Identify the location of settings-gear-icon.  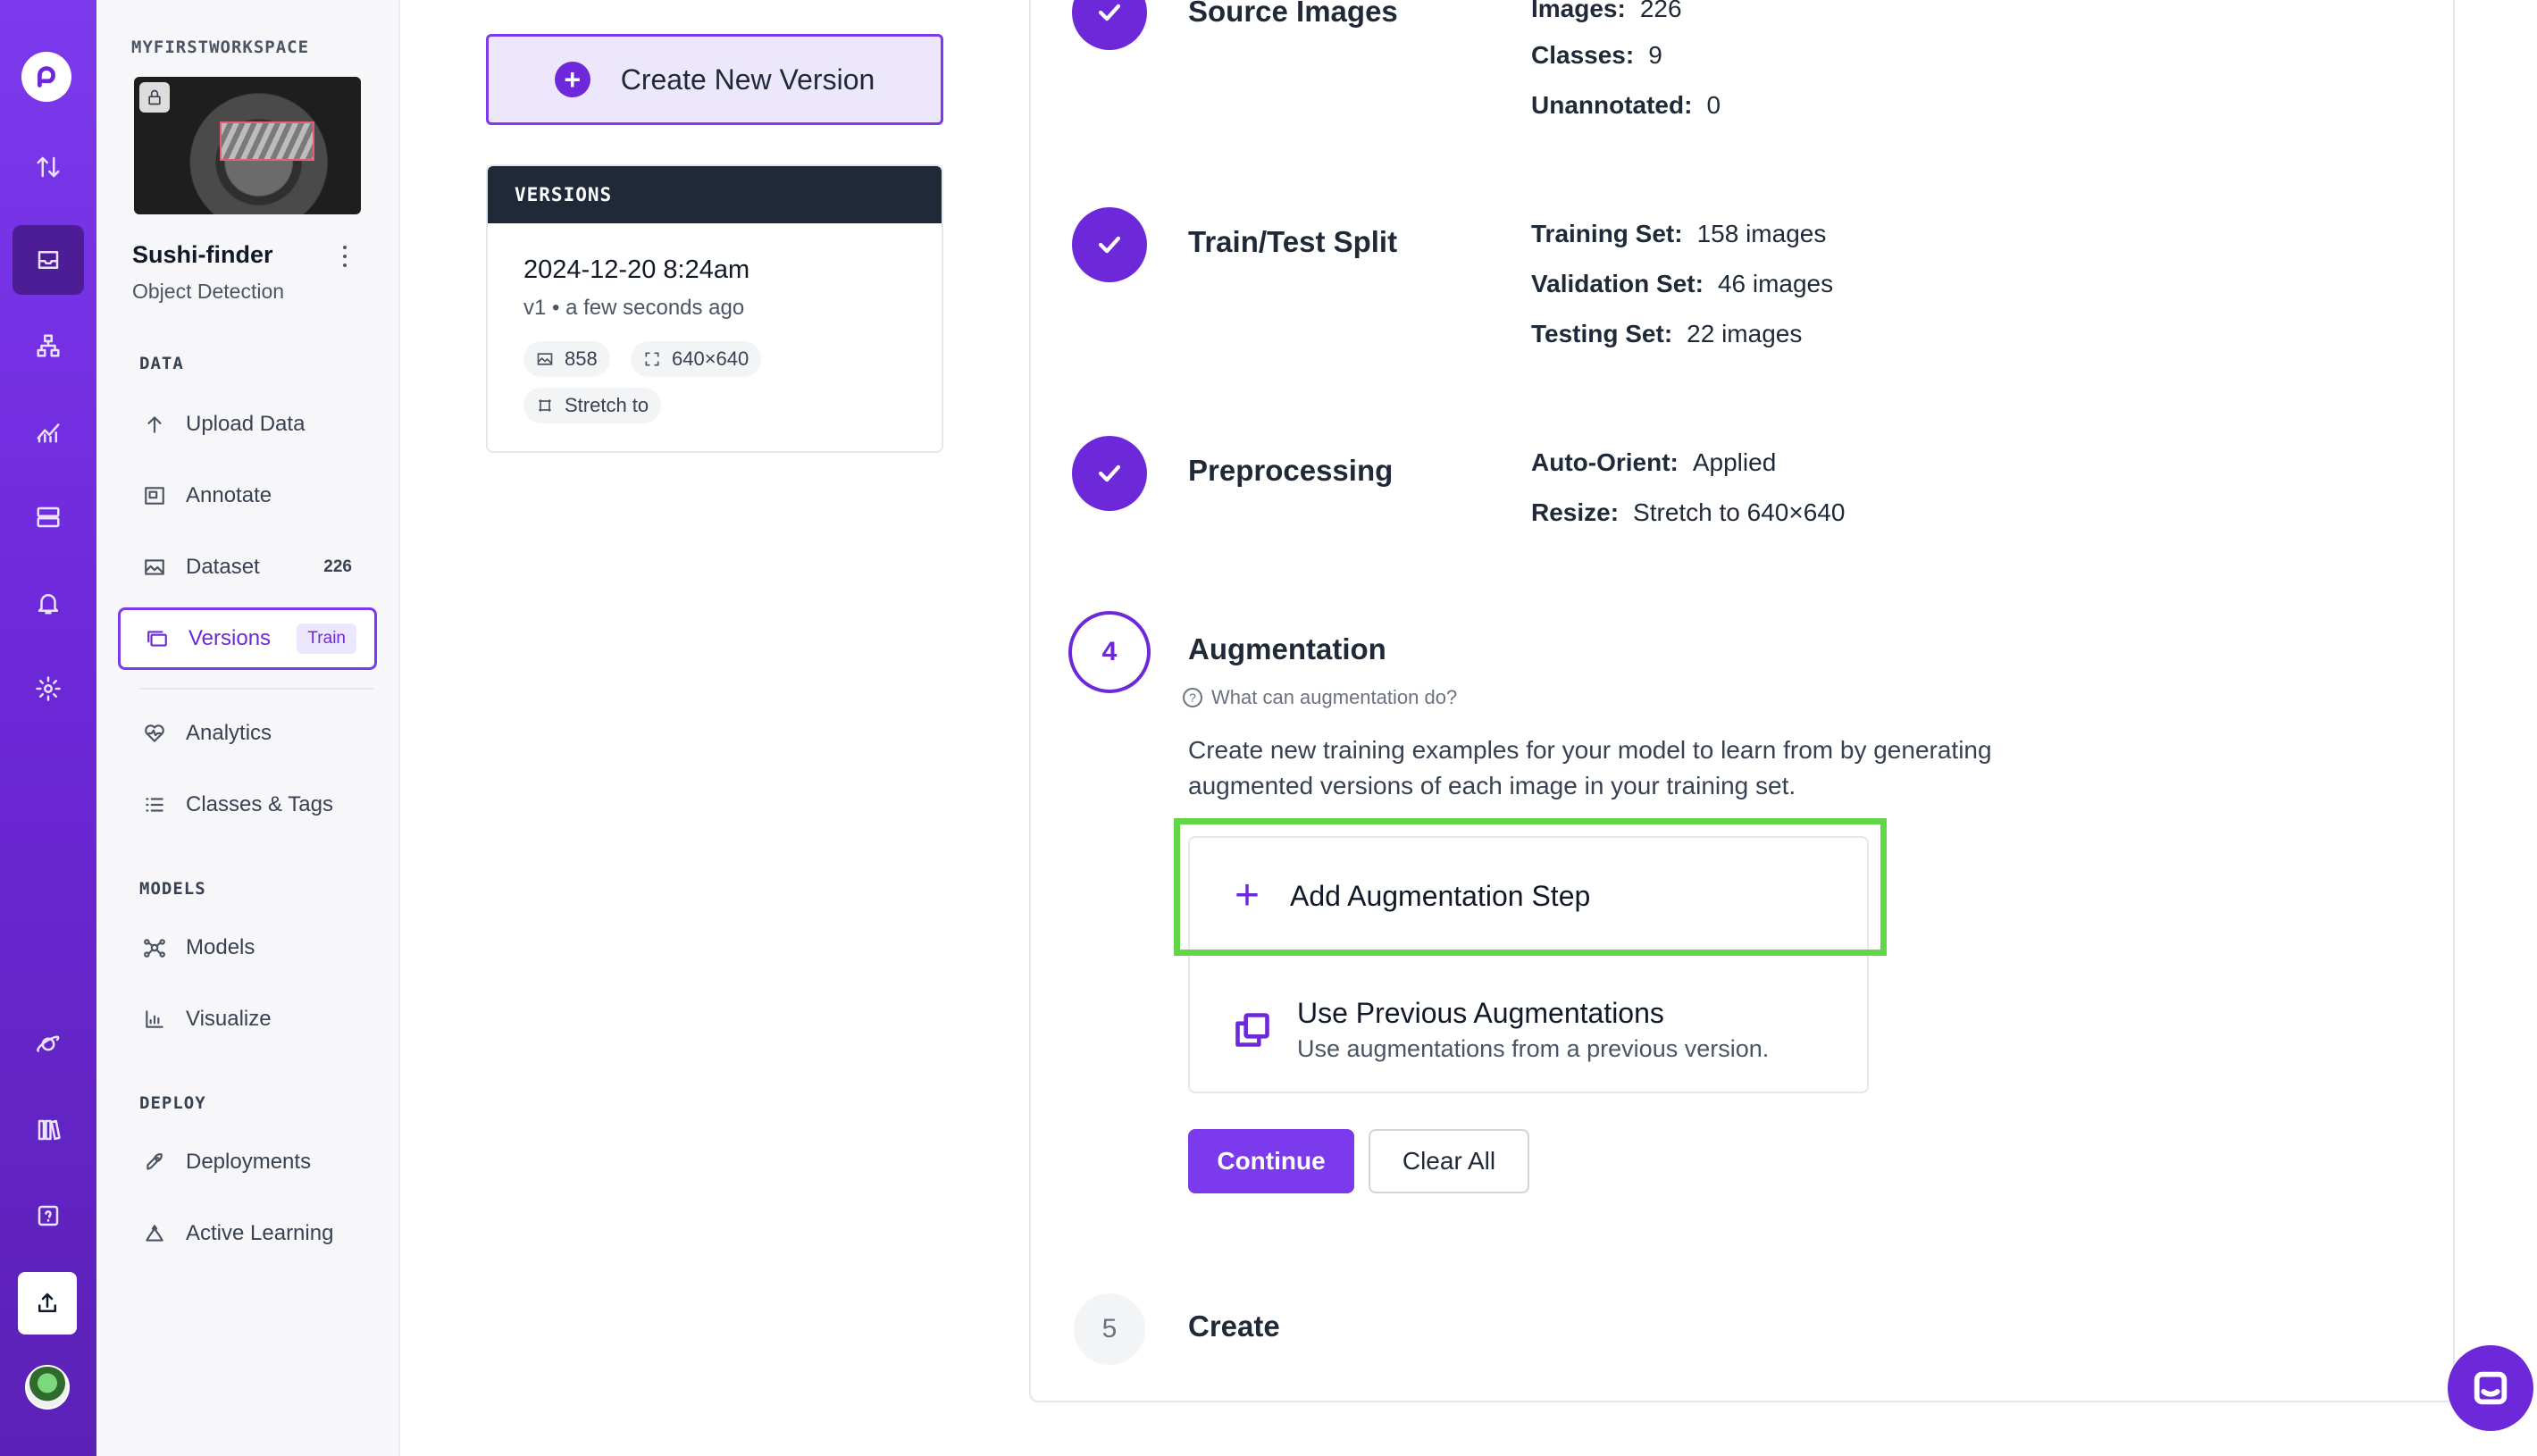
(48, 689).